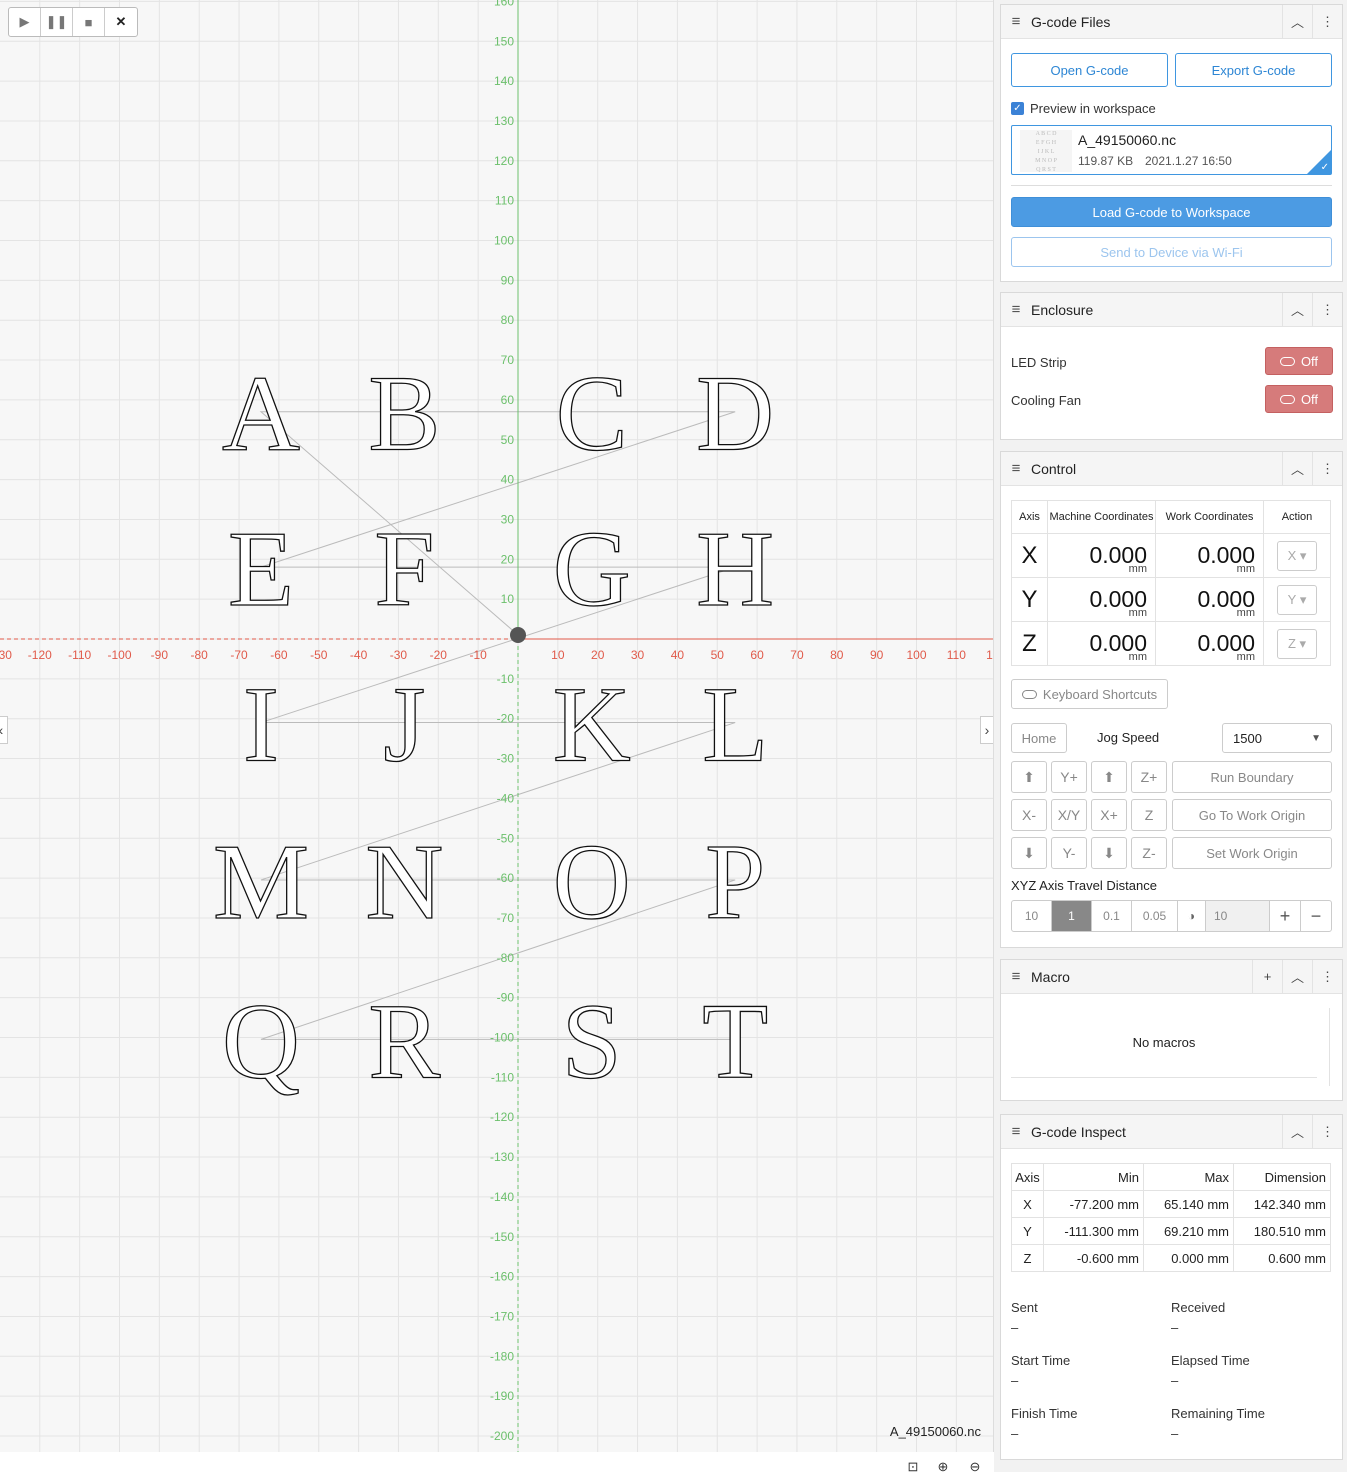 This screenshot has width=1347, height=1472. I want to click on scrollbar, so click(1329, 1047).